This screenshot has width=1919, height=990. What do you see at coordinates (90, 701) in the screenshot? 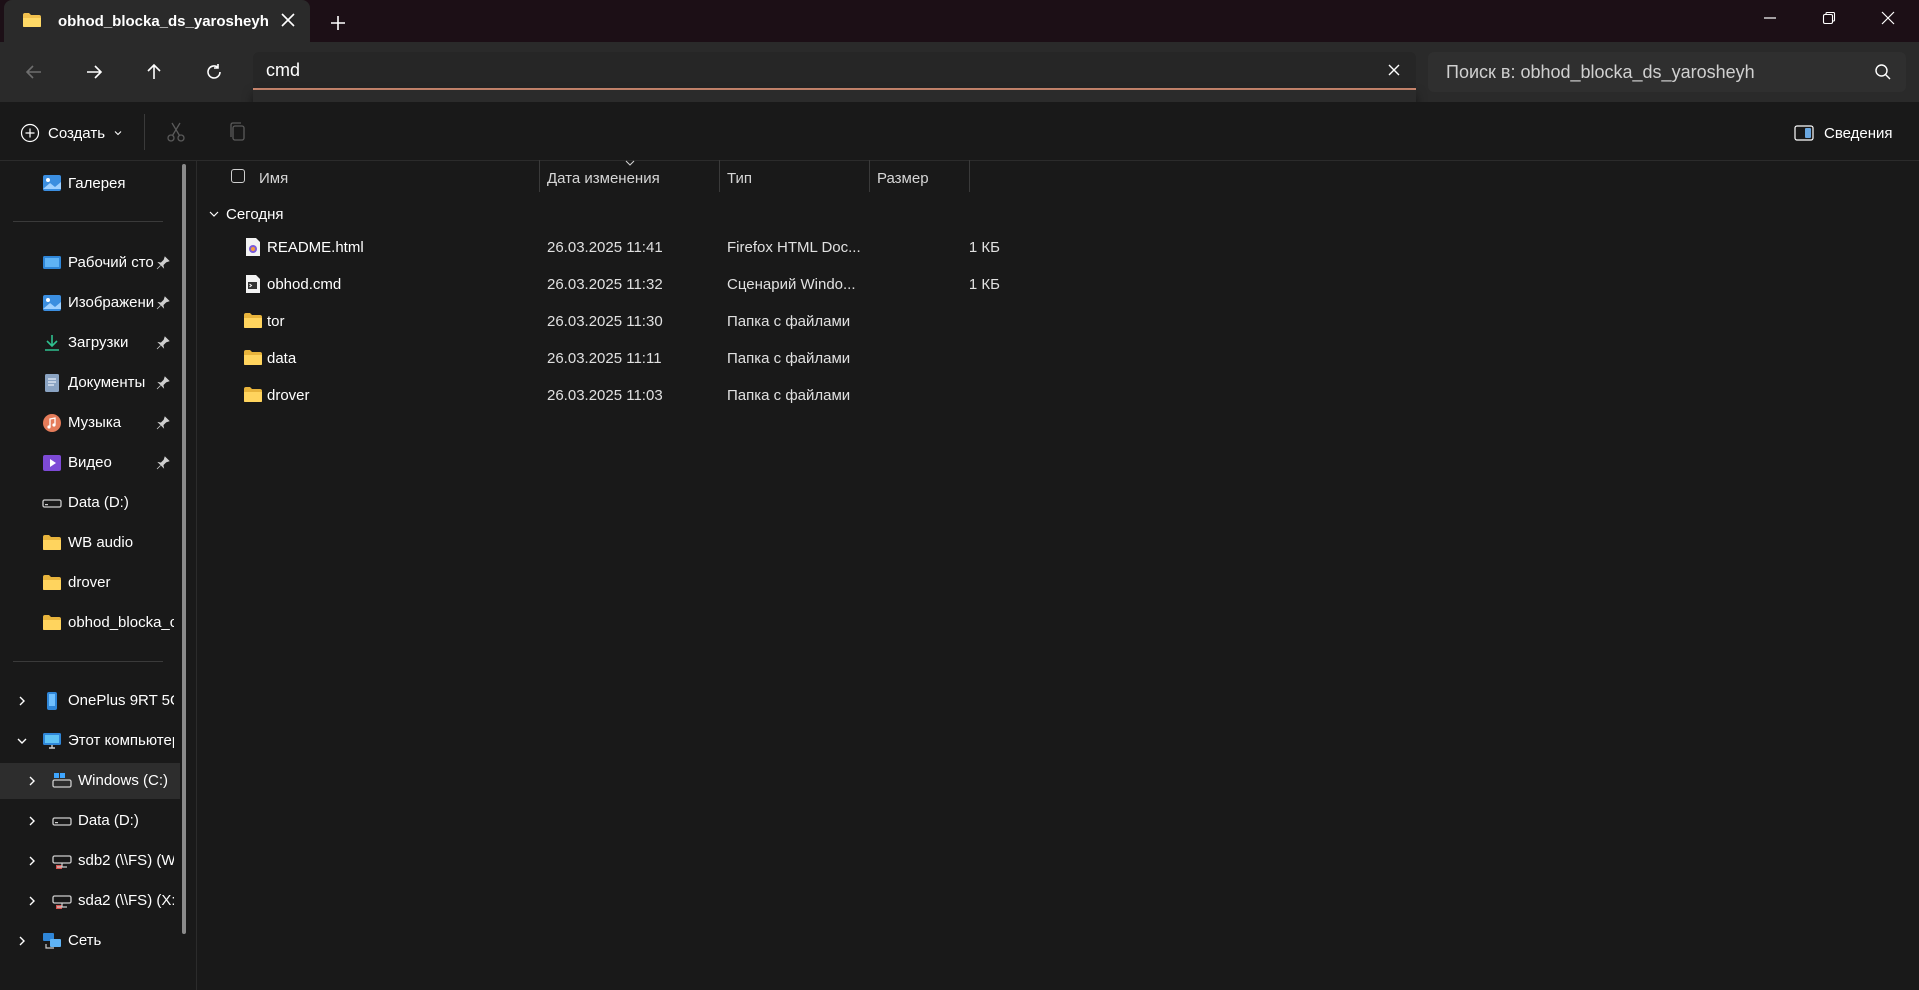
I see `sidebar-item: OnePlus 9RT 5G` at bounding box center [90, 701].